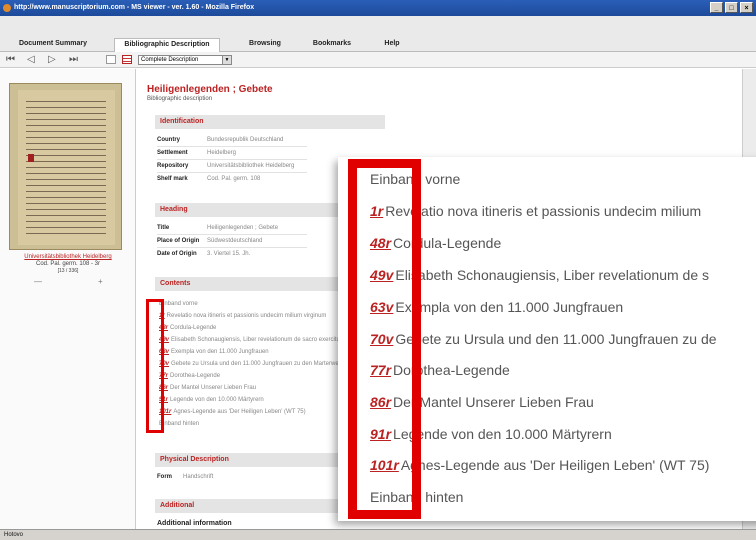 The height and width of the screenshot is (540, 756). I want to click on toolbar: ⏮ ◁ ▷ ⏭ Complete Description ▼, so click(378, 60).